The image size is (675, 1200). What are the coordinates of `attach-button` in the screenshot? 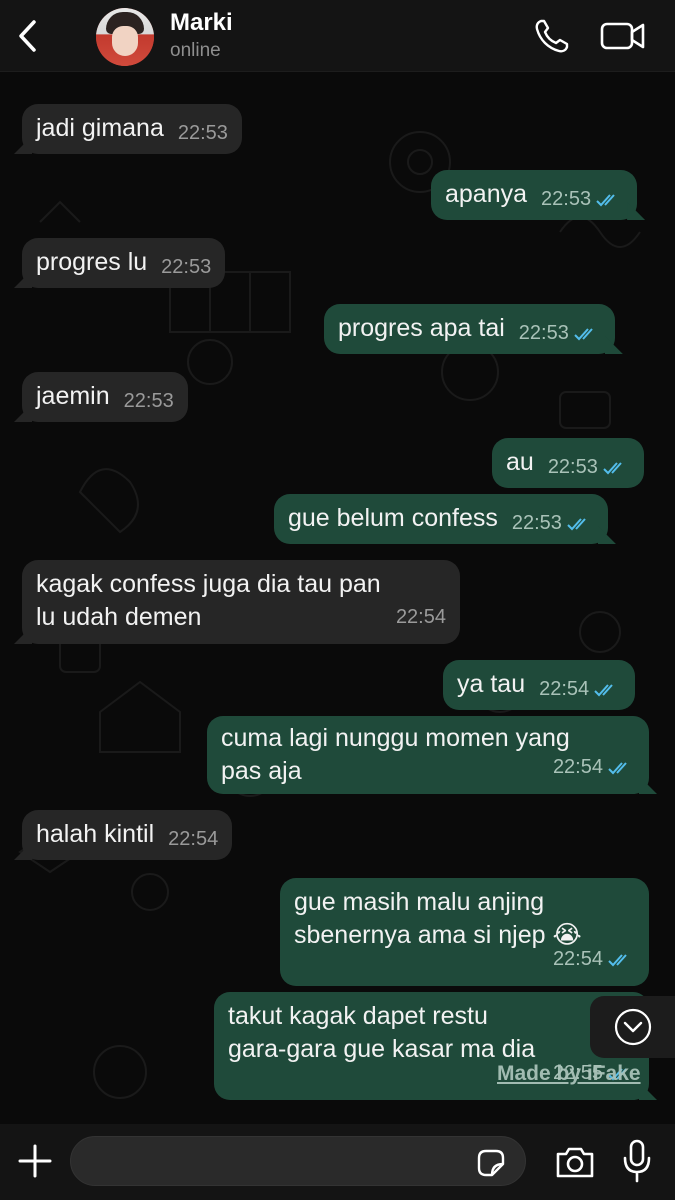 It's located at (35, 1161).